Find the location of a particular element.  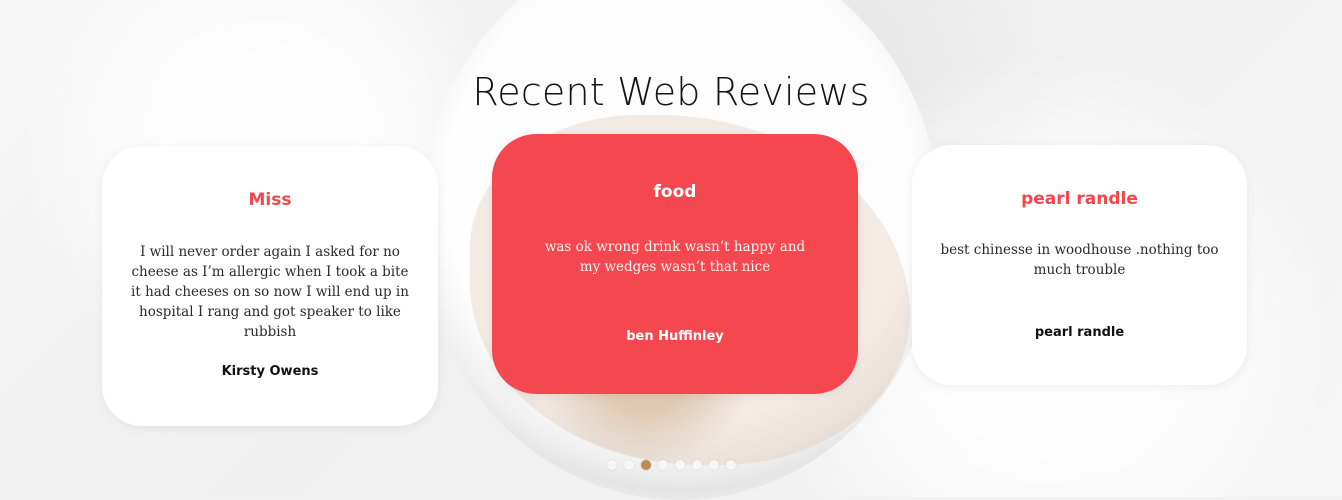

review-title: Miss is located at coordinates (270, 200).